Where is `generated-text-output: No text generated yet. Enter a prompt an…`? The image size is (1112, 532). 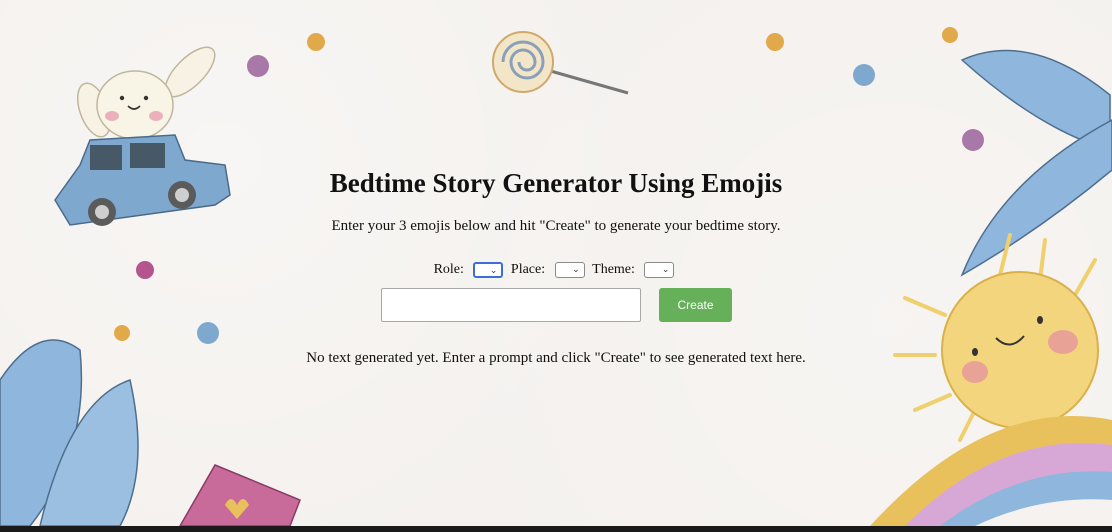
generated-text-output: No text generated yet. Enter a prompt an… is located at coordinates (556, 358).